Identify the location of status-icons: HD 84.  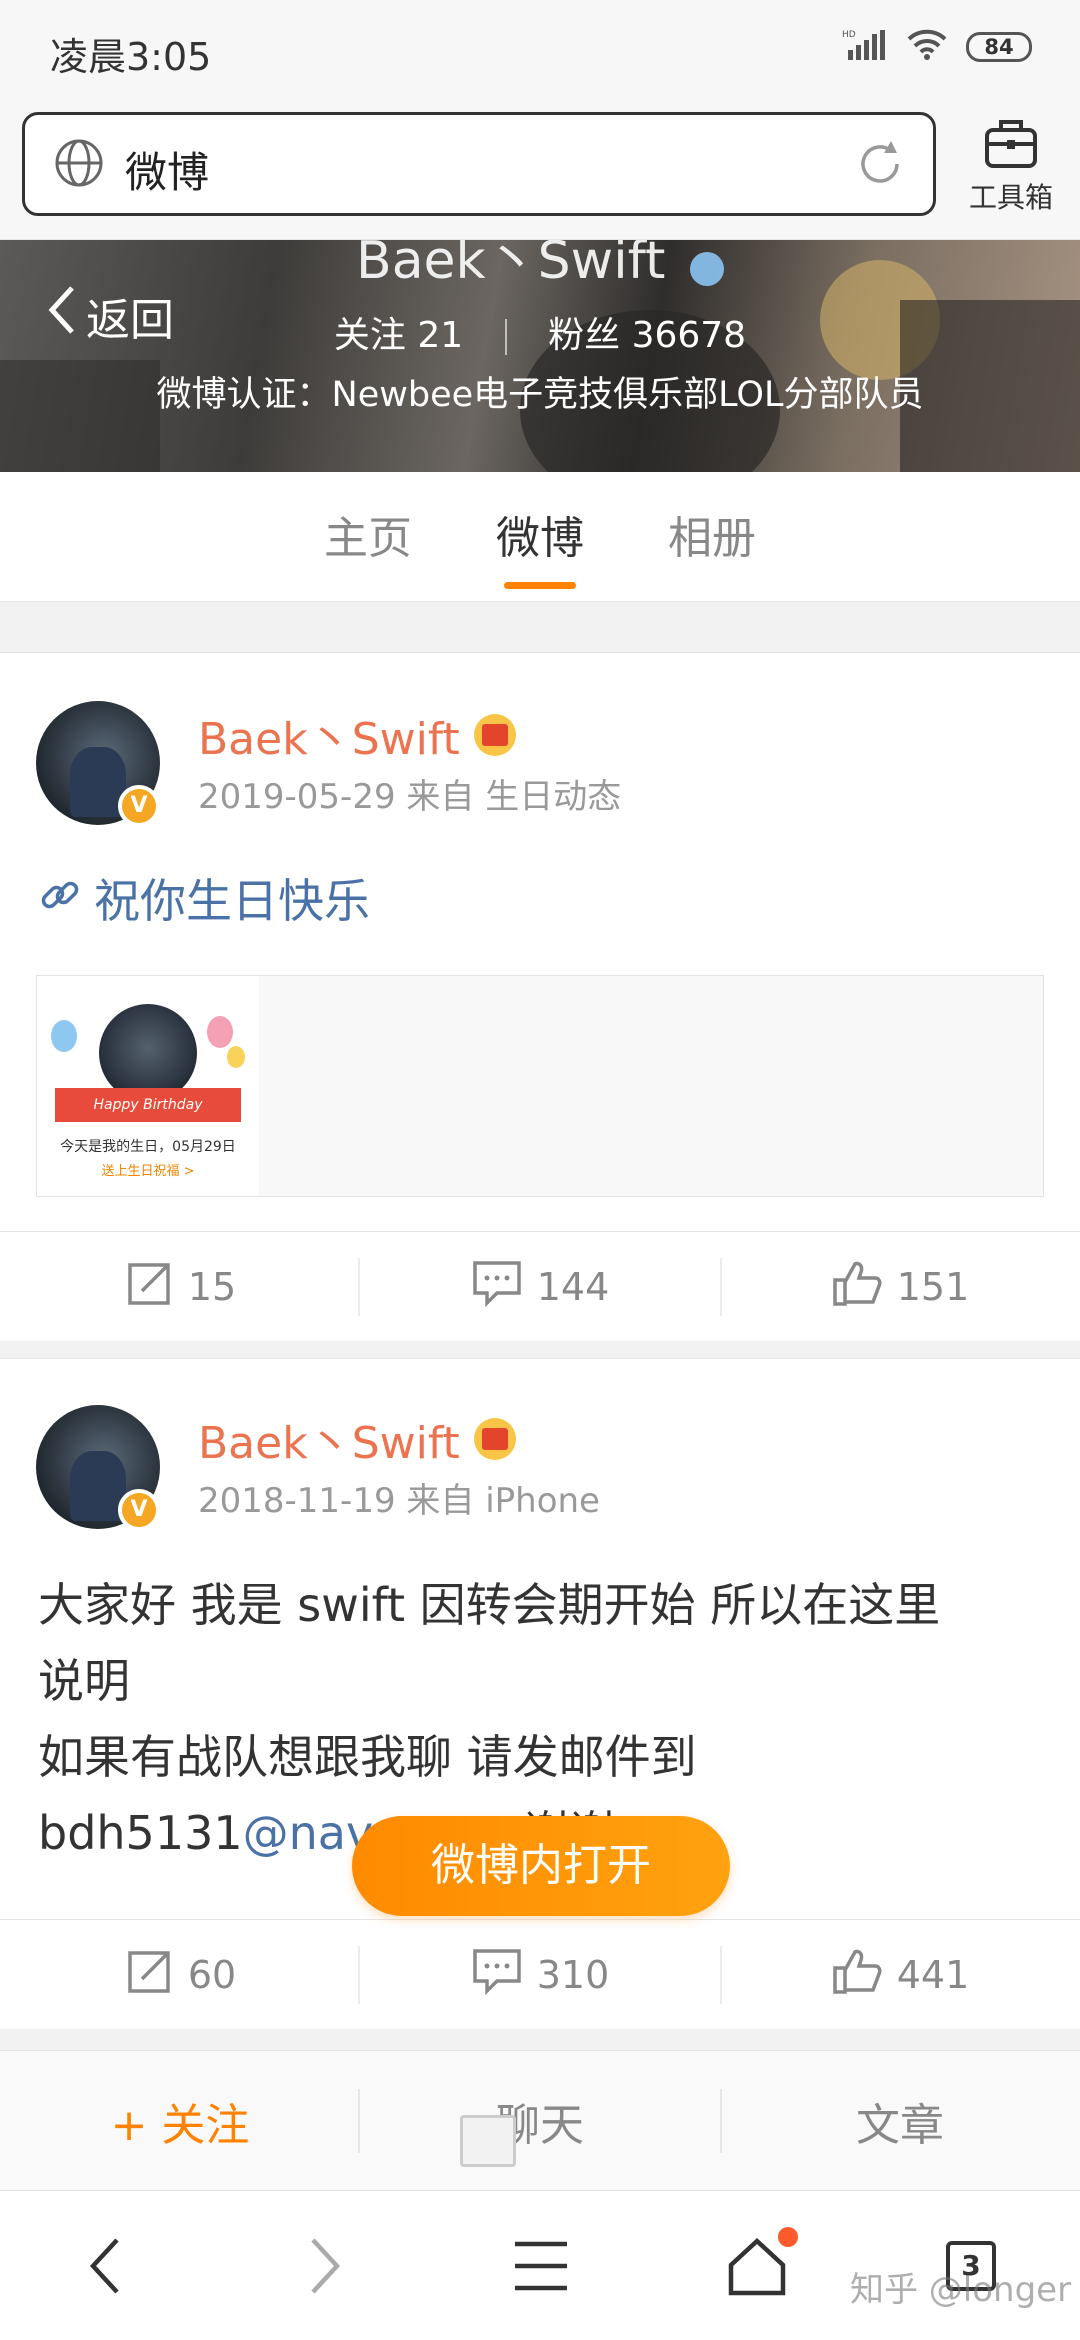
(937, 47).